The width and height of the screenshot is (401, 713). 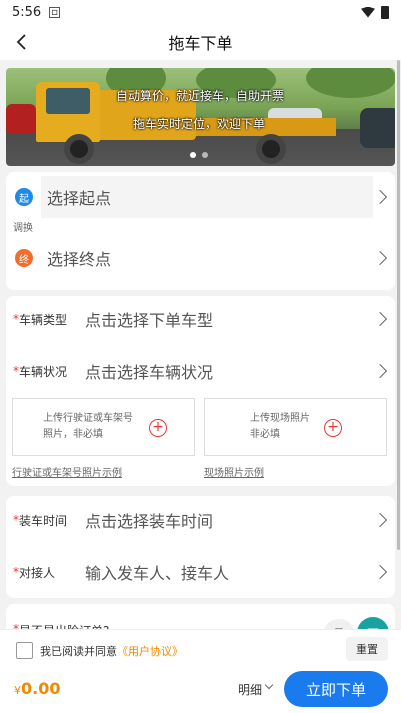 I want to click on price-amount: 0.00, so click(x=41, y=688).